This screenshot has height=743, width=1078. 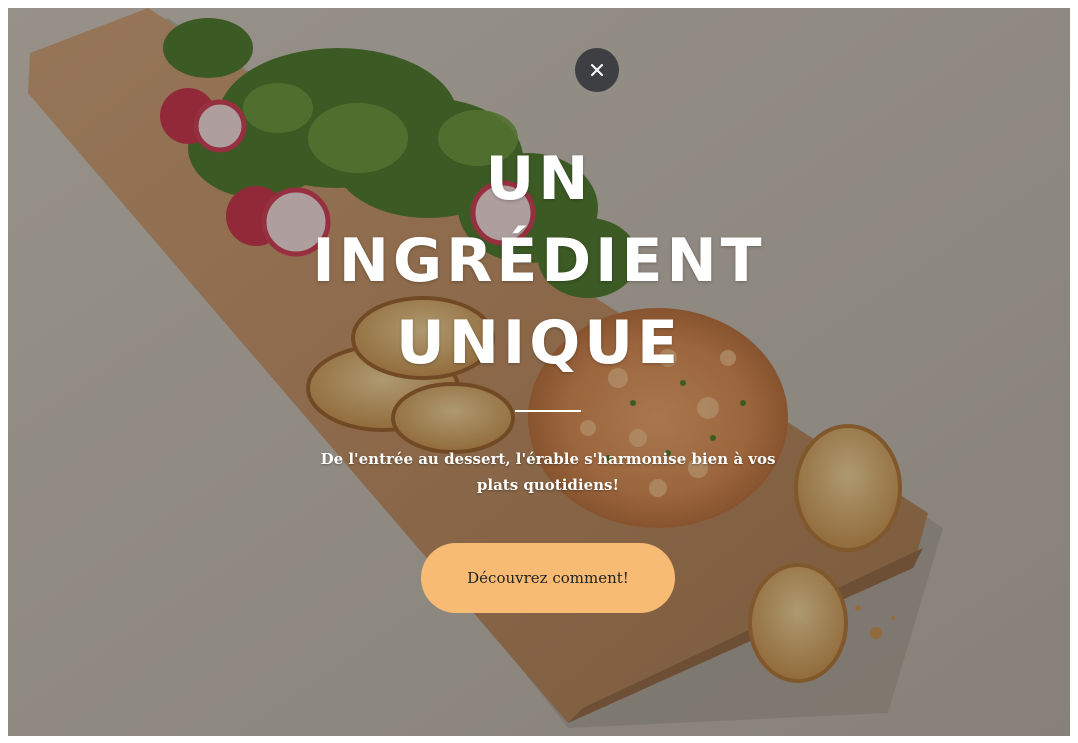 I want to click on headline-line-1: UN, so click(x=539, y=179).